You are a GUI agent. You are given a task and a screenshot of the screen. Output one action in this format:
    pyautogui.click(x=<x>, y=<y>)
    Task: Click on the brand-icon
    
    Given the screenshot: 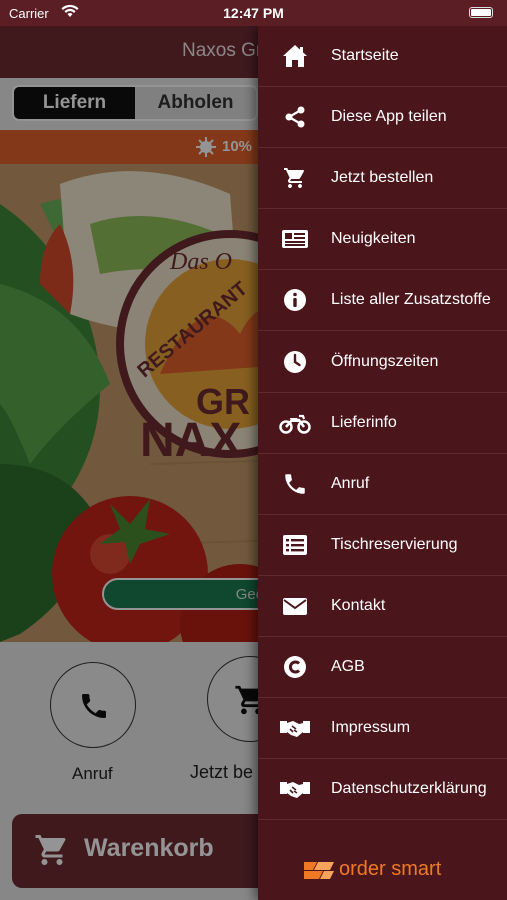 What is the action you would take?
    pyautogui.click(x=319, y=870)
    